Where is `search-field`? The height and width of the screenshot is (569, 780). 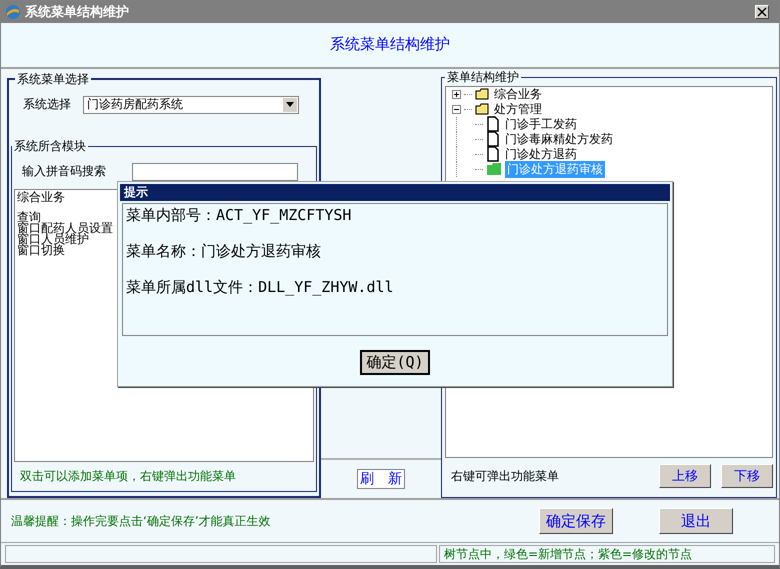
search-field is located at coordinates (215, 171).